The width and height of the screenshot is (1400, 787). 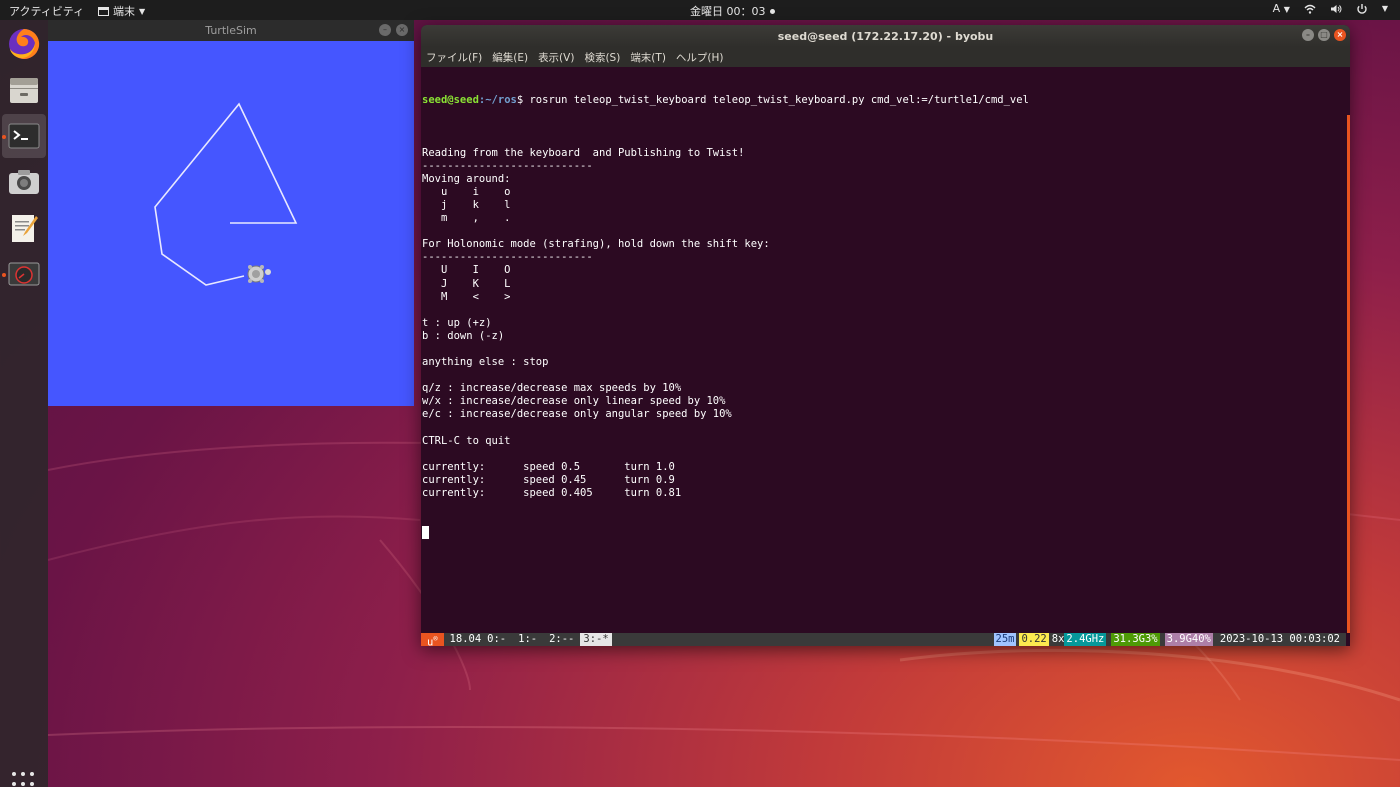 What do you see at coordinates (510, 57) in the screenshot?
I see `menu-edit: 編集(E)` at bounding box center [510, 57].